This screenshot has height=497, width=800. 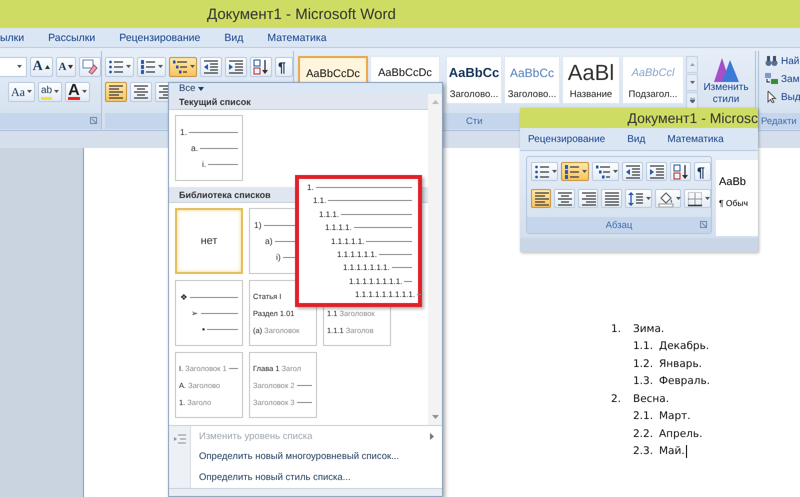 What do you see at coordinates (18, 38) in the screenshot?
I see `ribbon-tab: ылки` at bounding box center [18, 38].